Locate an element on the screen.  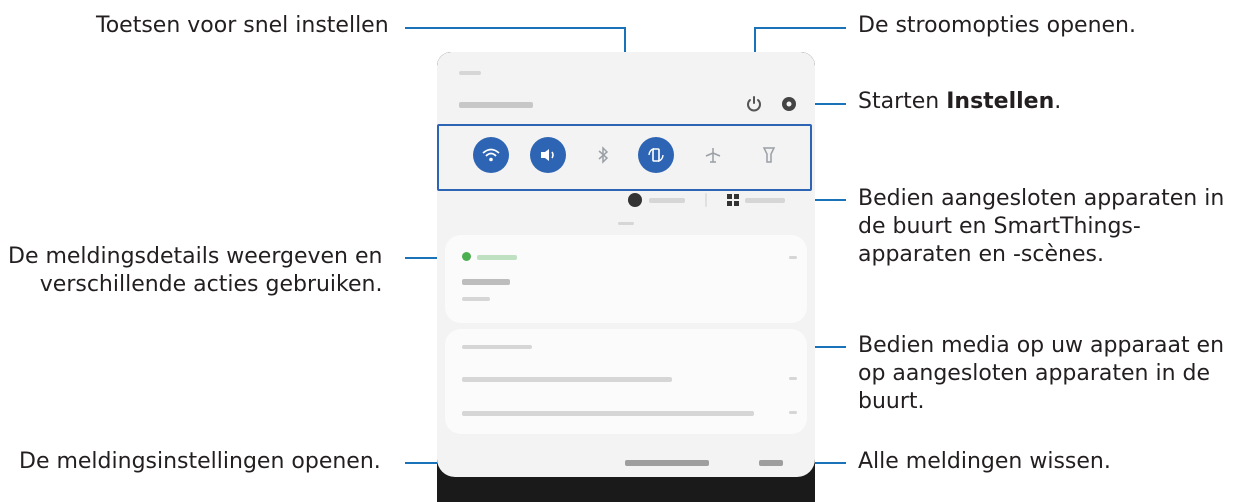
notification-row-1-chevron is located at coordinates (793, 378).